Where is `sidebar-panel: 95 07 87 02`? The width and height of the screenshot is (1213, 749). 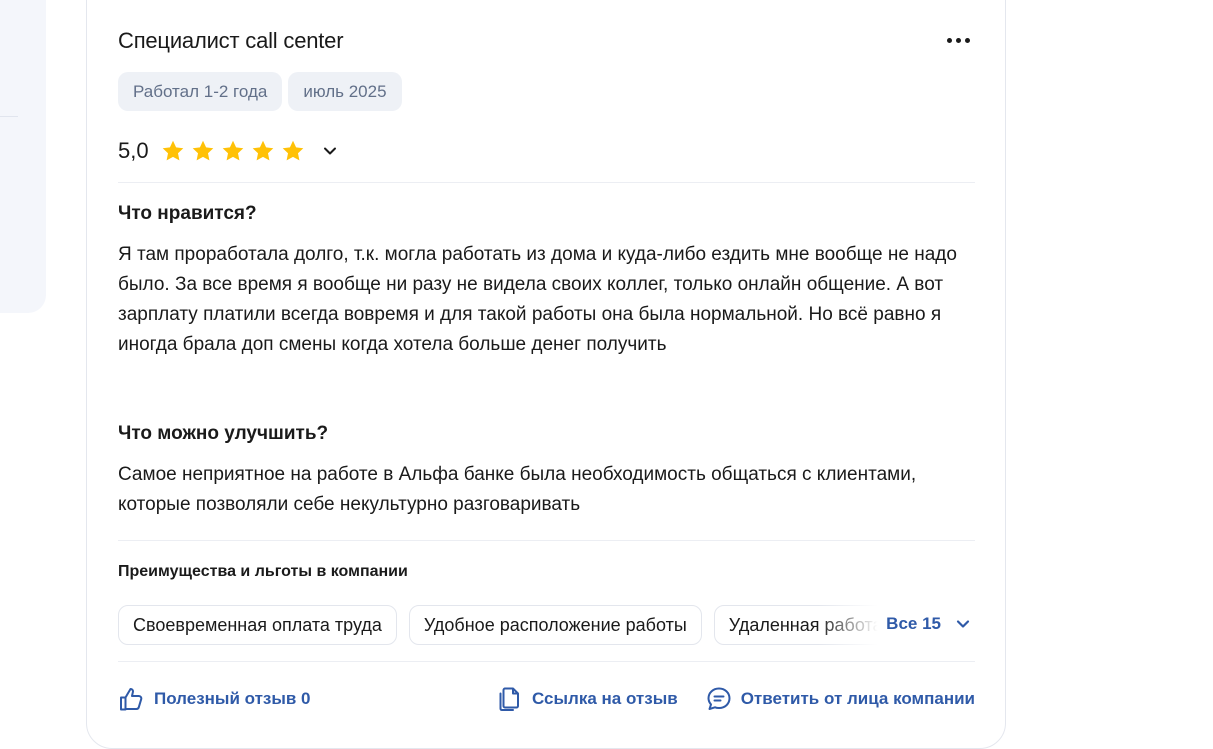 sidebar-panel: 95 07 87 02 is located at coordinates (23, 156).